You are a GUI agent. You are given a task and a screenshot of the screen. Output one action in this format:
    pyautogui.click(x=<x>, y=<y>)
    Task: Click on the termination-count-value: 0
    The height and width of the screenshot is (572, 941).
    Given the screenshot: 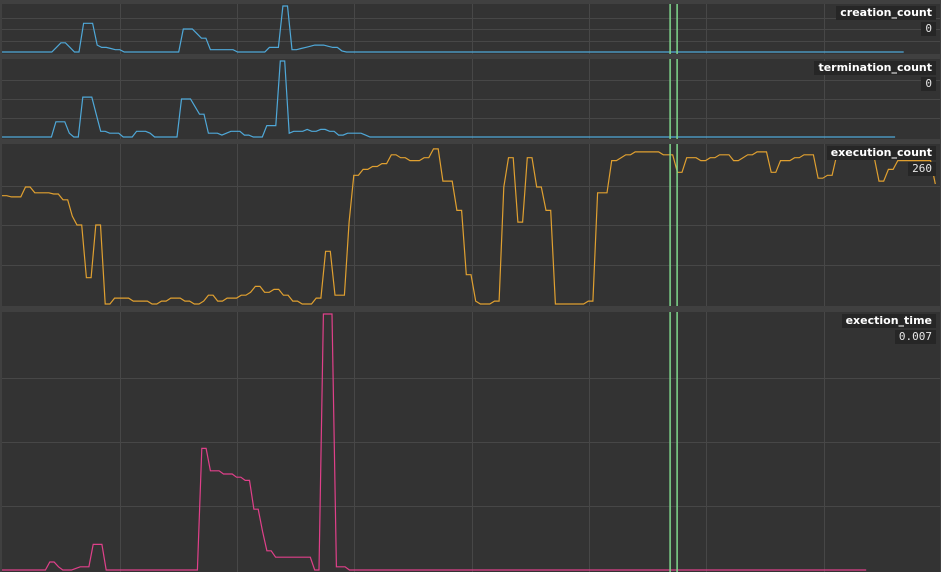 What is the action you would take?
    pyautogui.click(x=928, y=84)
    